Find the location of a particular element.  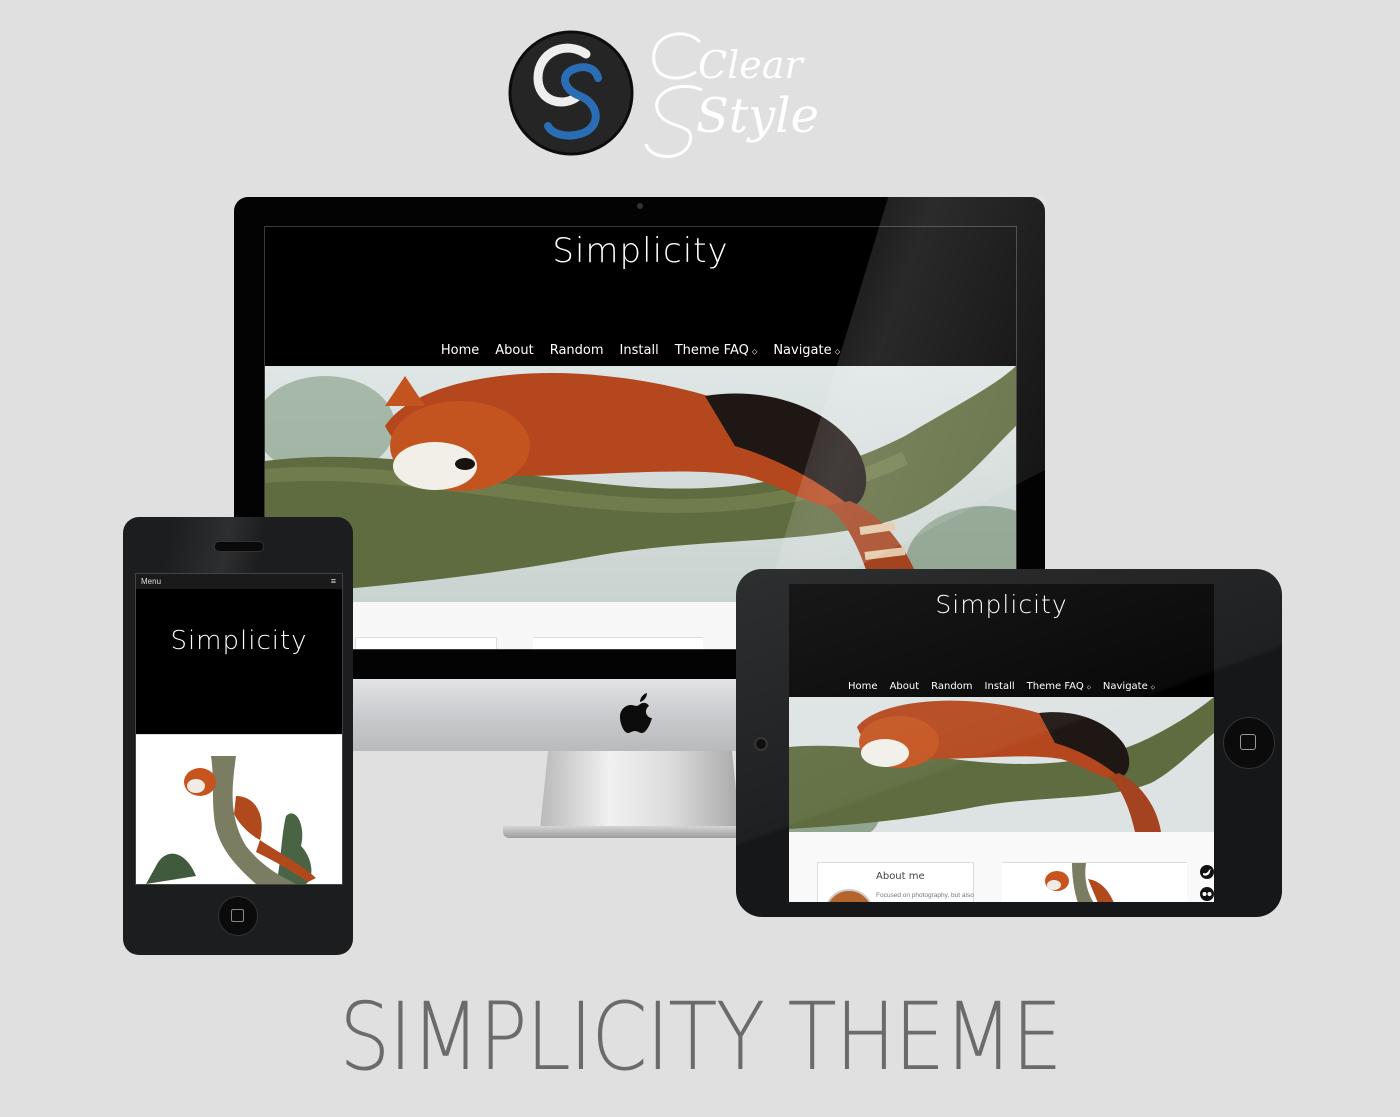

red-panda-tablet-image is located at coordinates (1001, 764).